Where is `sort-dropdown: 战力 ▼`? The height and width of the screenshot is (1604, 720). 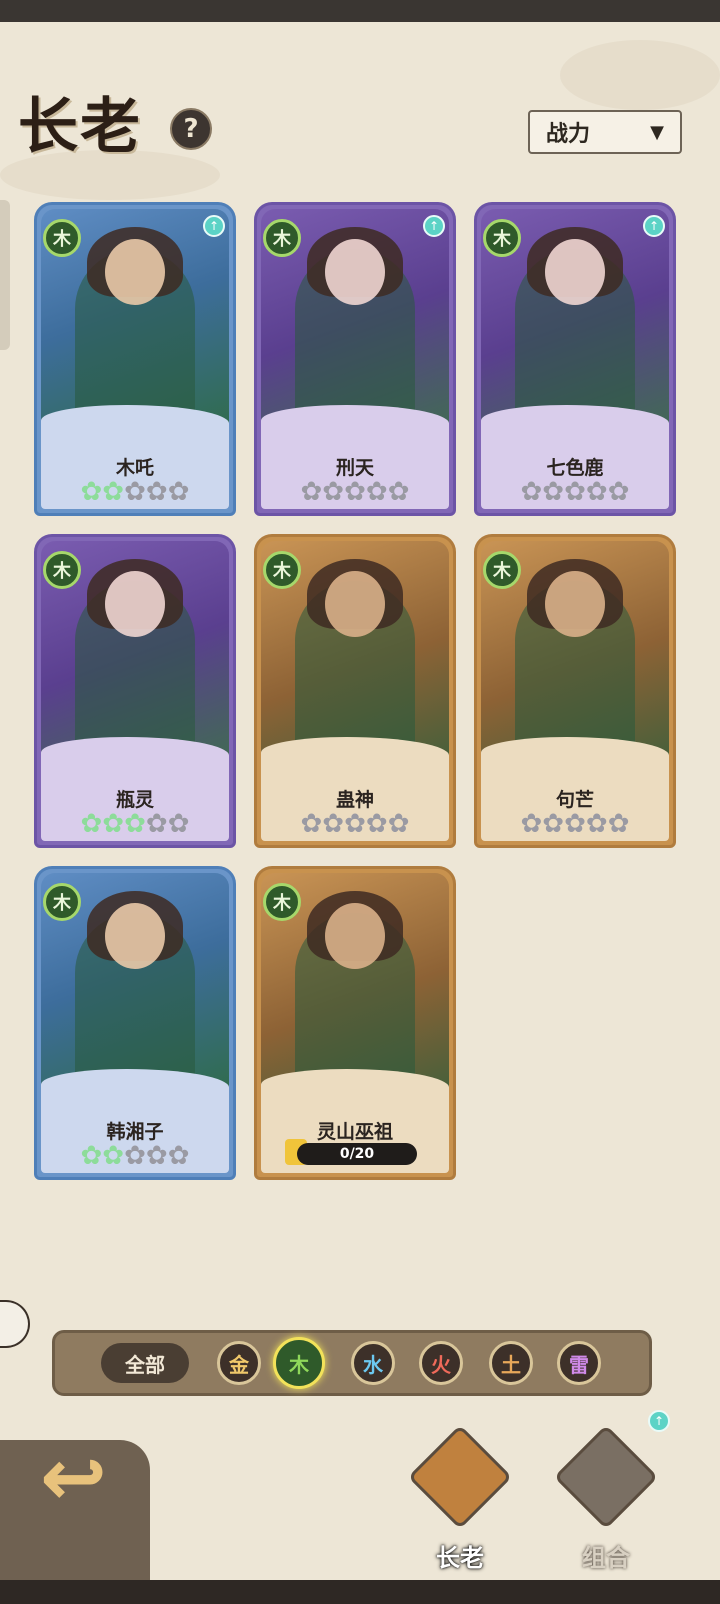 sort-dropdown: 战力 ▼ is located at coordinates (605, 132).